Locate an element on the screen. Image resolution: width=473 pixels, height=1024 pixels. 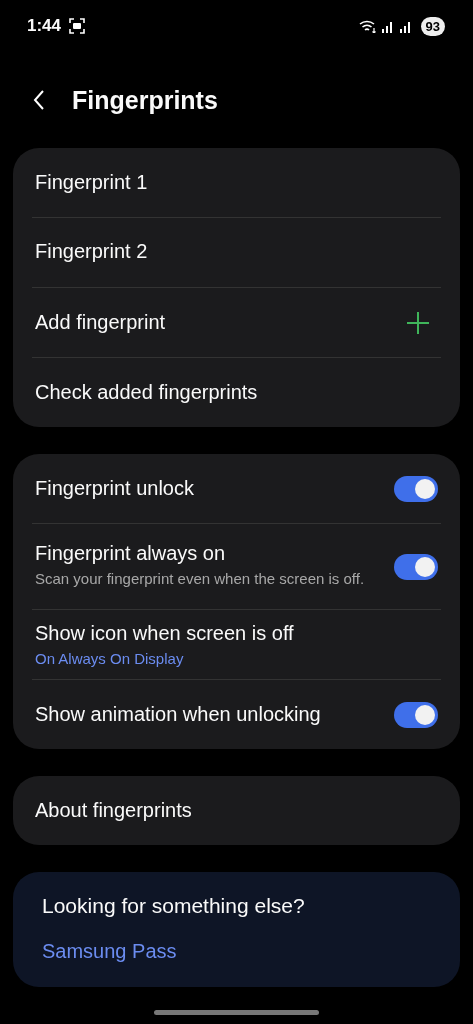
add-icon is located at coordinates (418, 322).